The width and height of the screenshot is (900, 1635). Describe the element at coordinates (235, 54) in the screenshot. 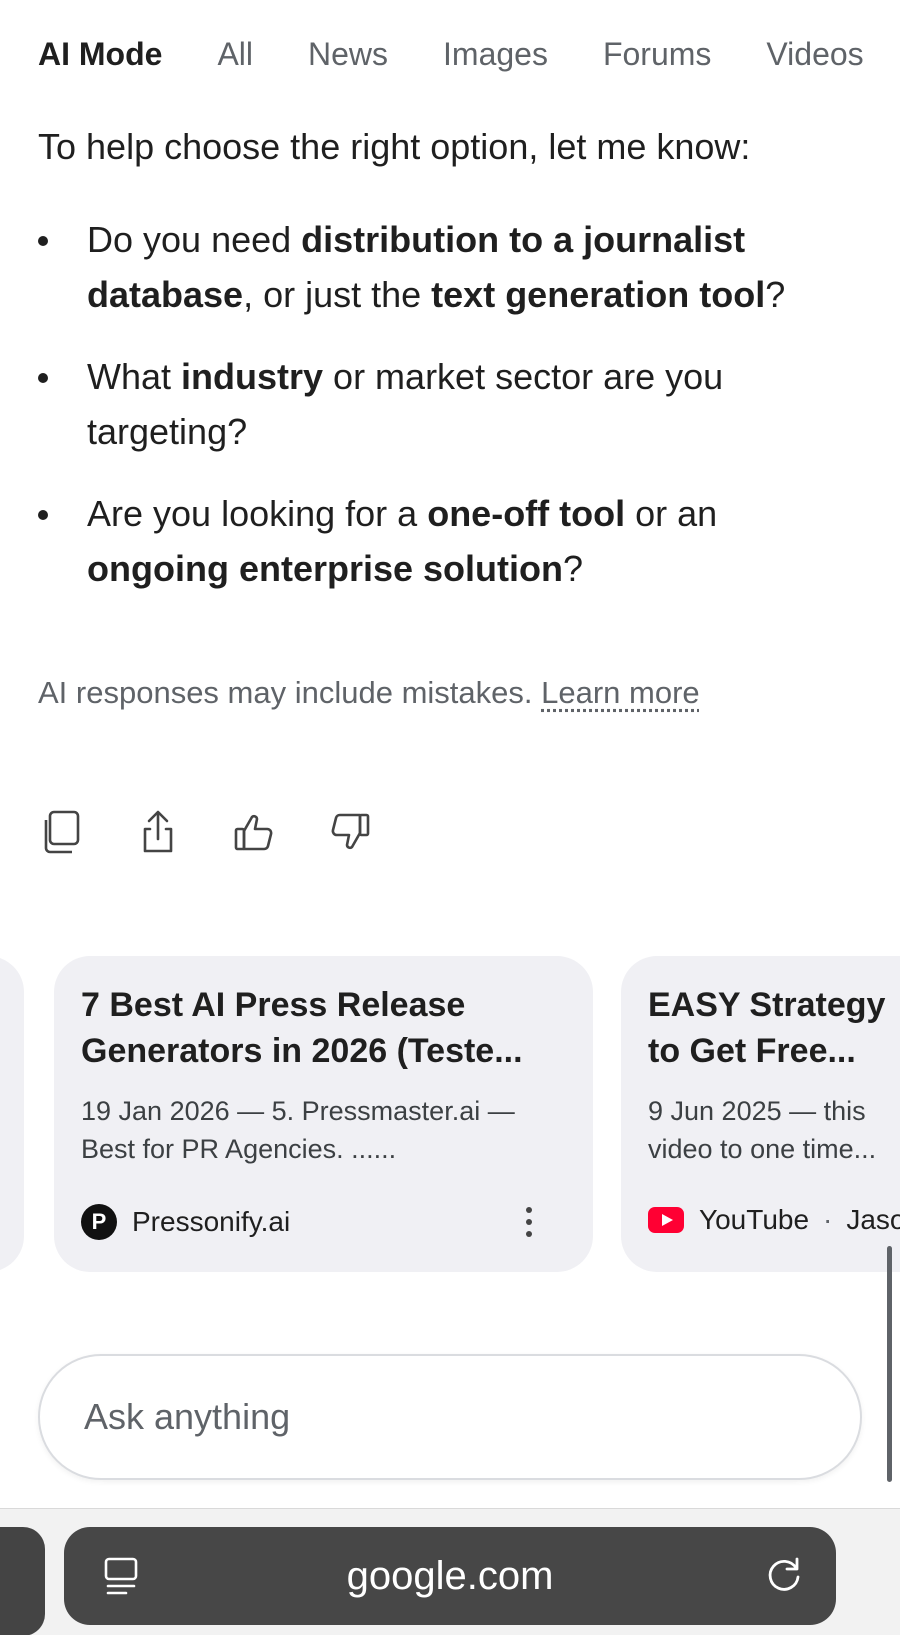

I see `tab-all: All` at that location.